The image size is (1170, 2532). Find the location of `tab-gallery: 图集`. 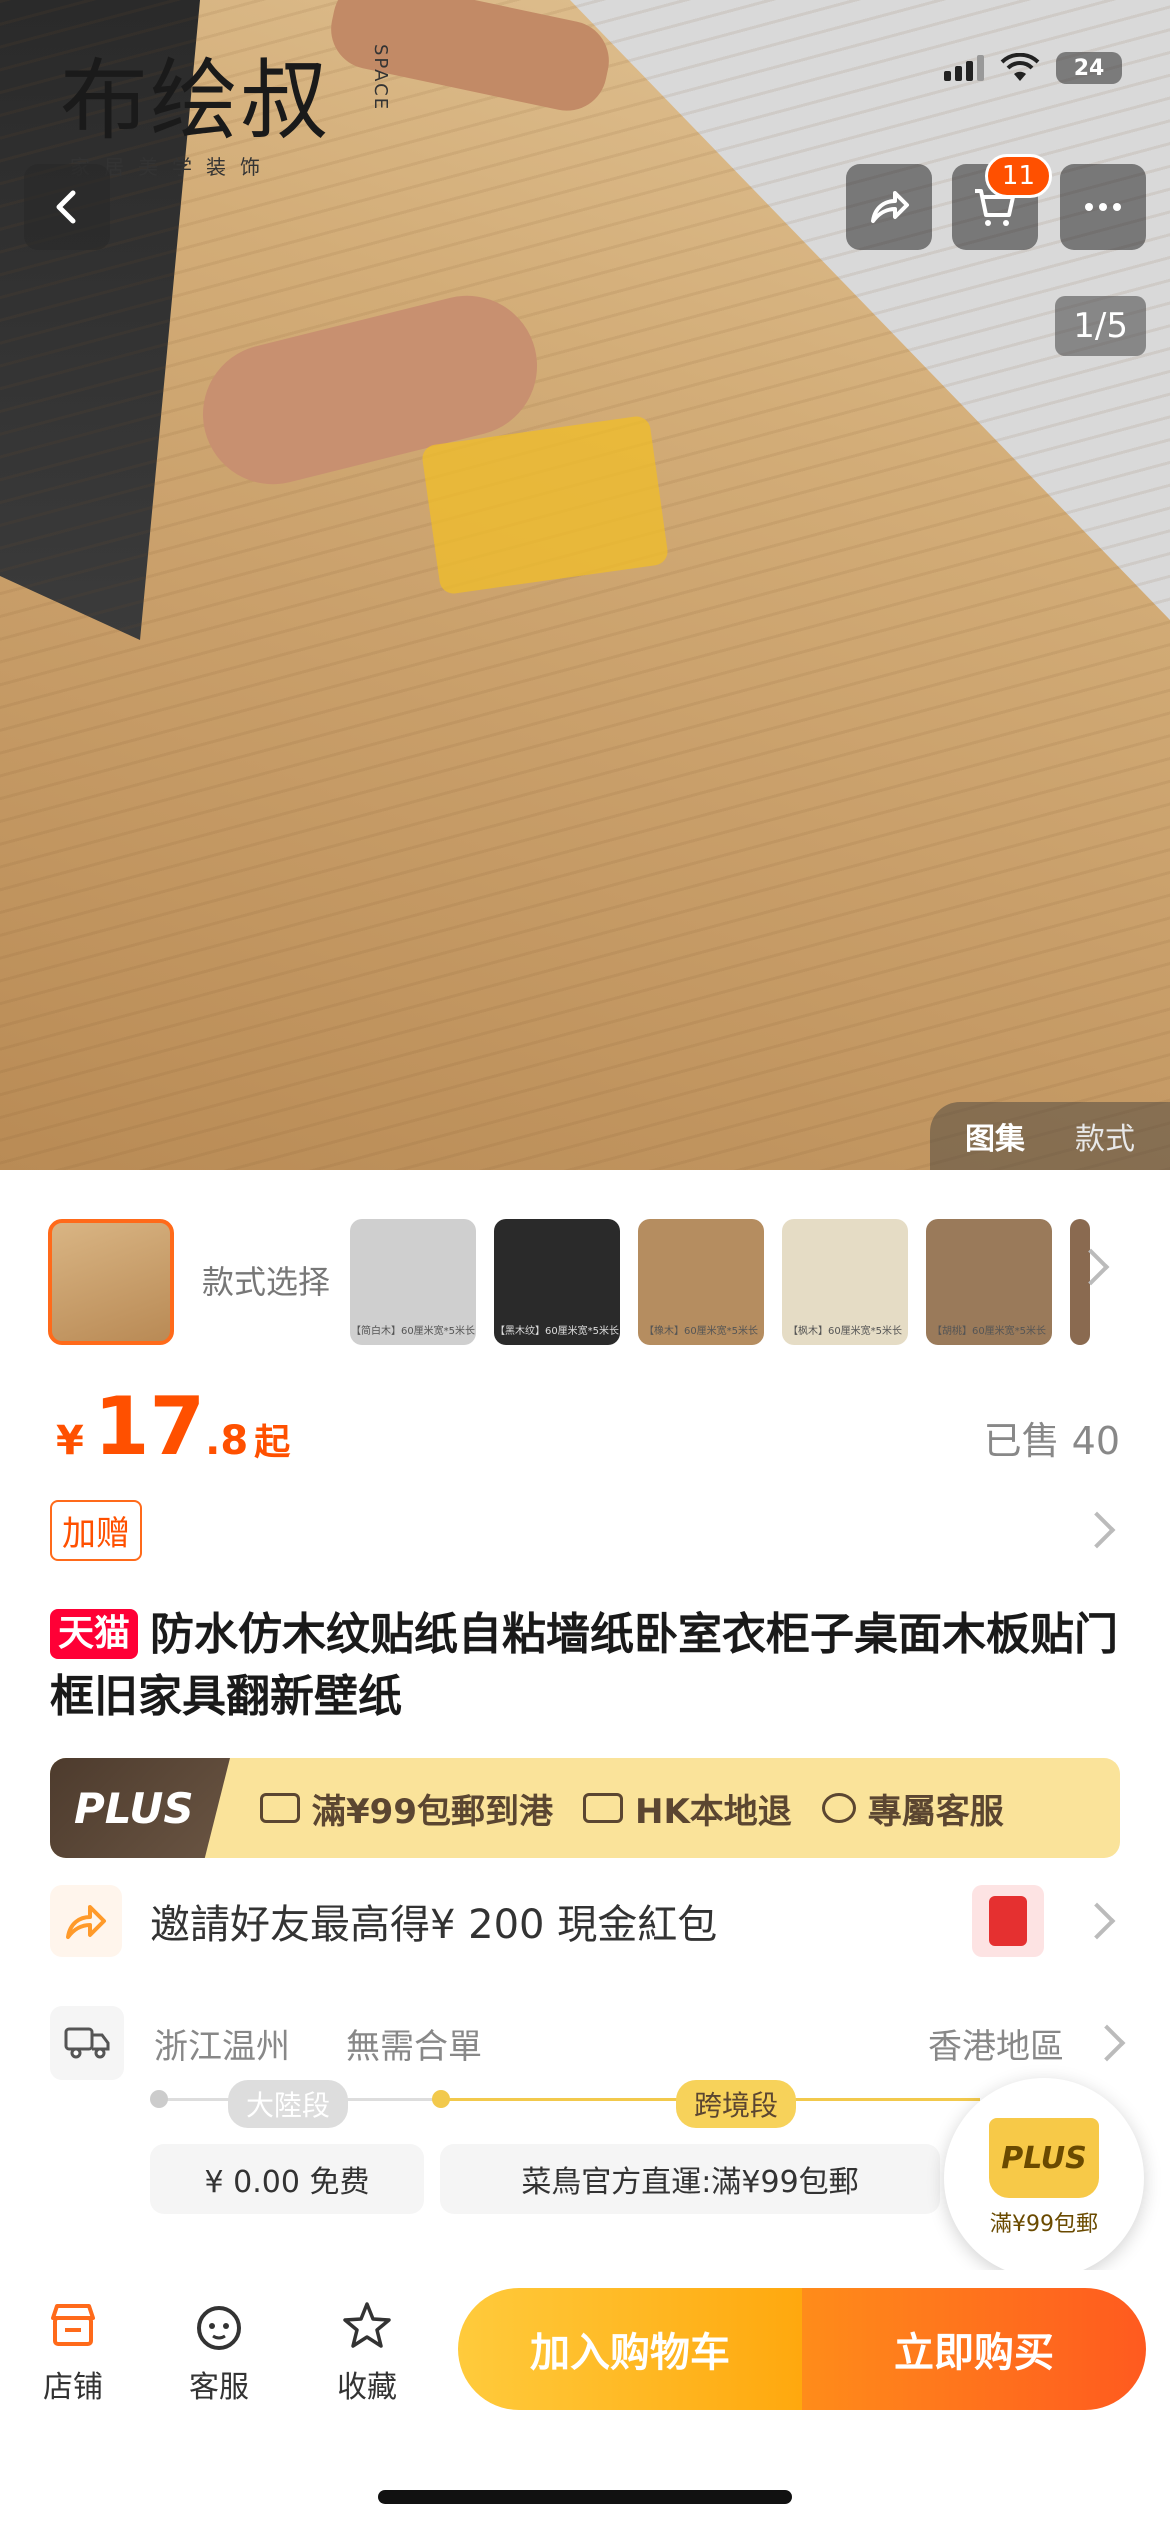

tab-gallery: 图集 is located at coordinates (995, 1136).